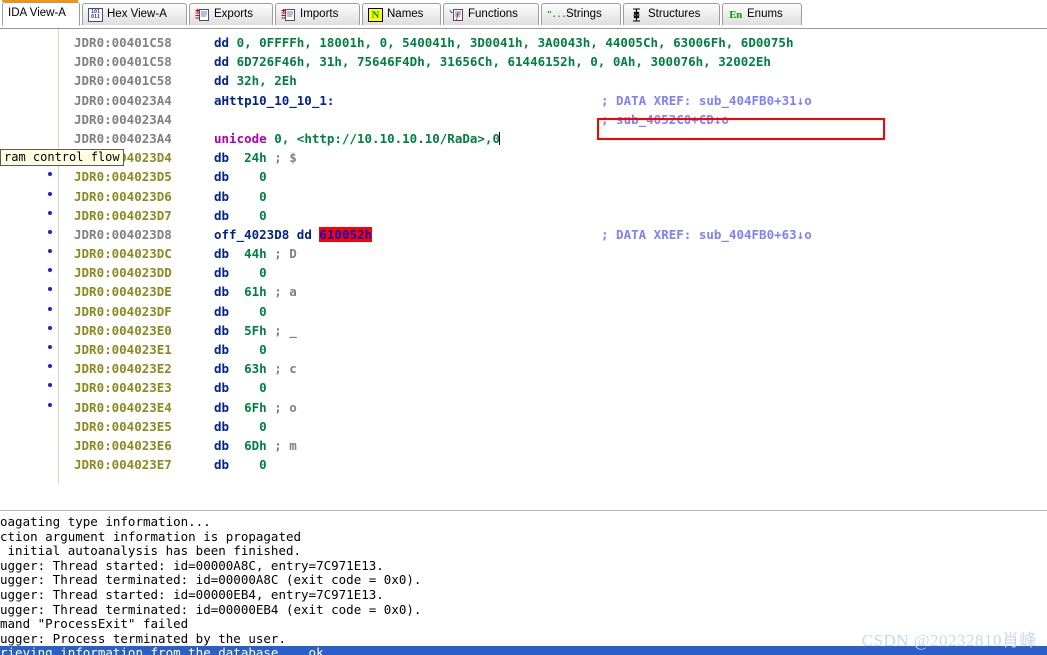 Image resolution: width=1047 pixels, height=655 pixels. What do you see at coordinates (123, 311) in the screenshot?
I see `line-address: JDR0:004023DF` at bounding box center [123, 311].